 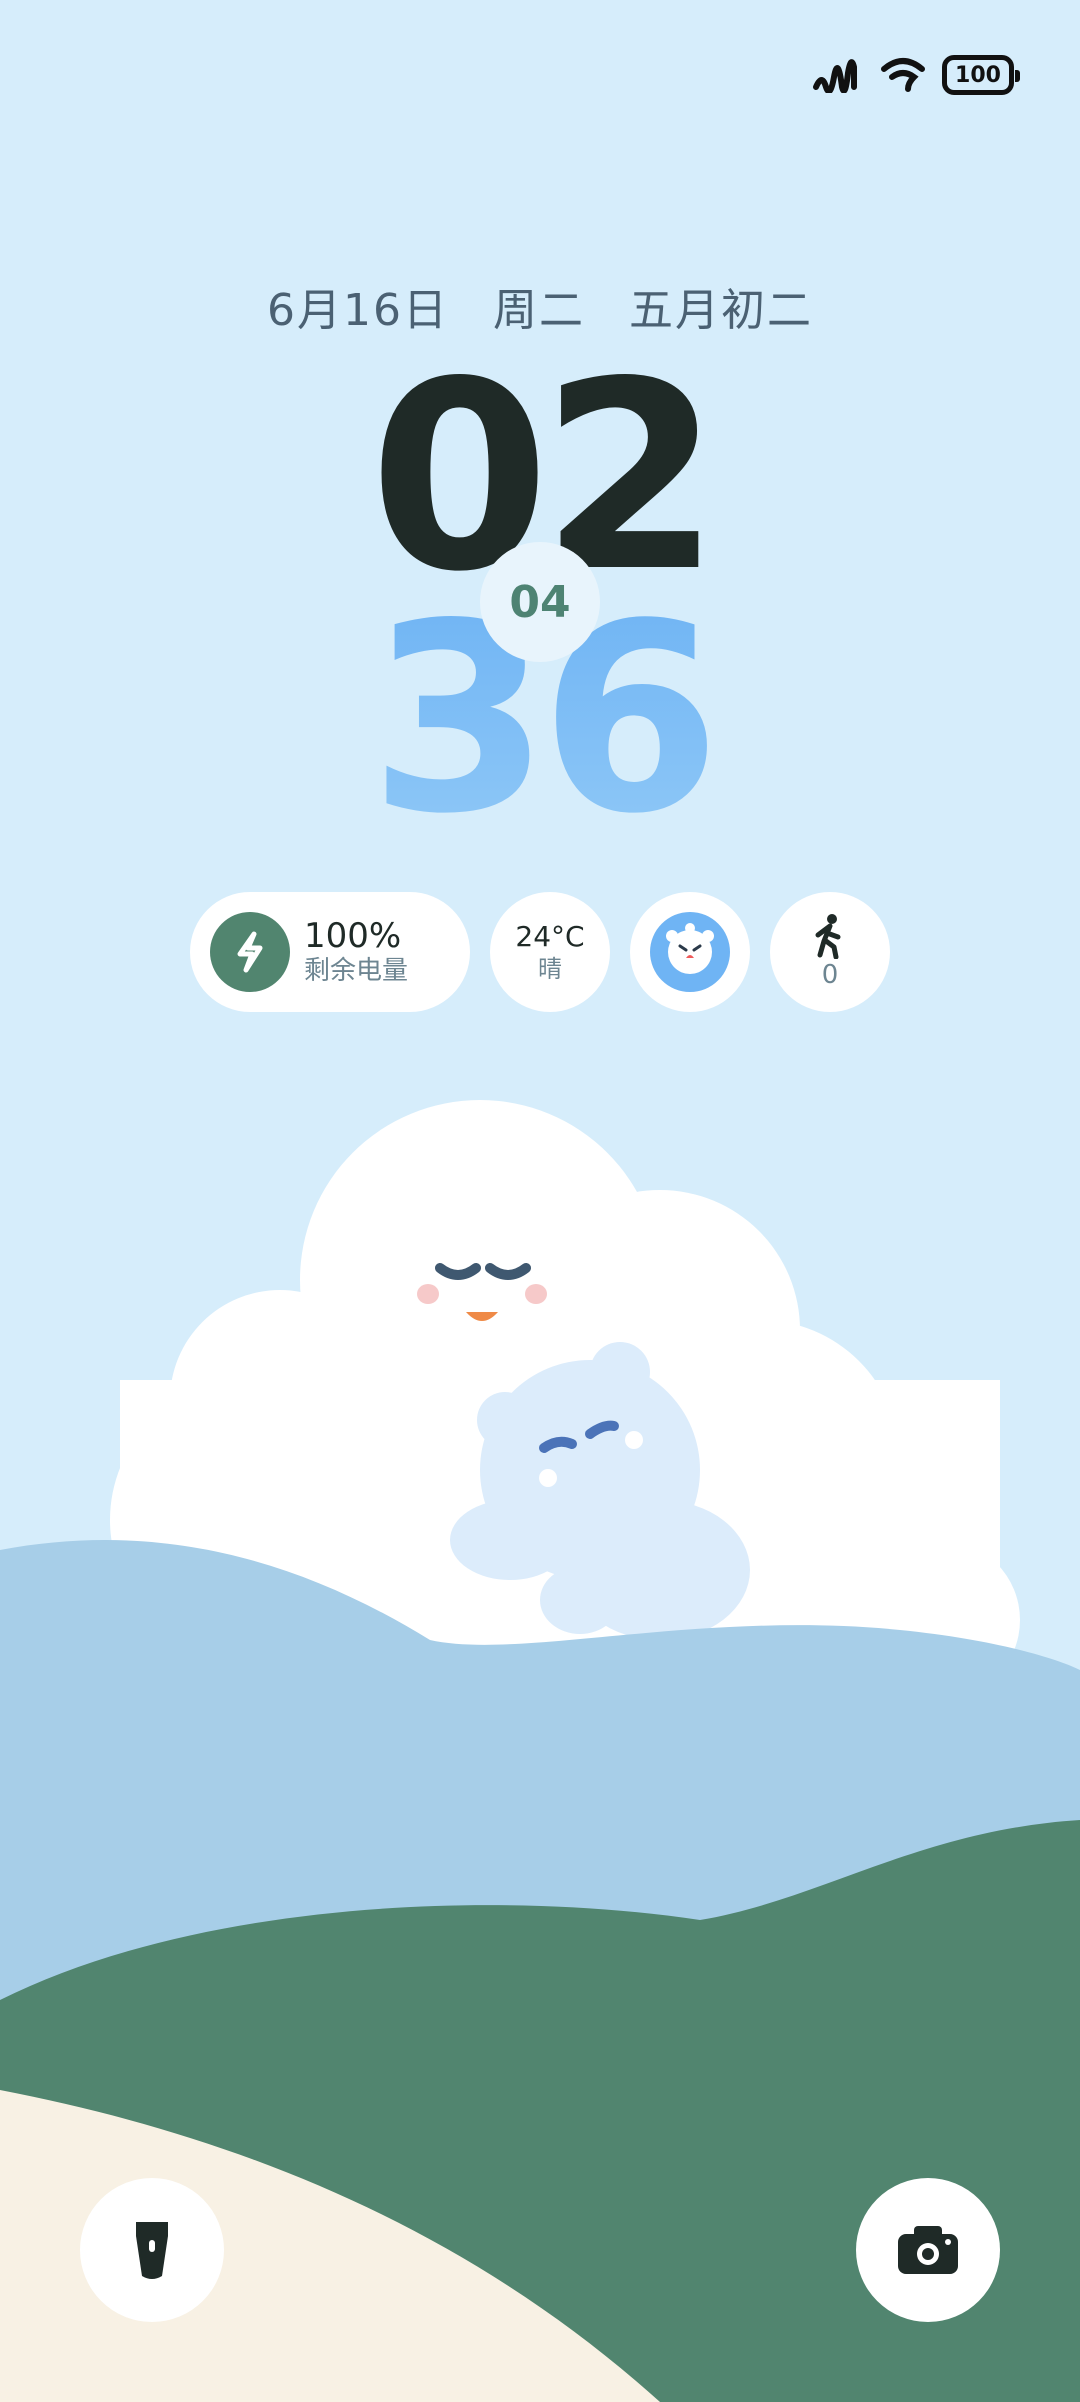 What do you see at coordinates (353, 936) in the screenshot?
I see `battery-percent: 100%` at bounding box center [353, 936].